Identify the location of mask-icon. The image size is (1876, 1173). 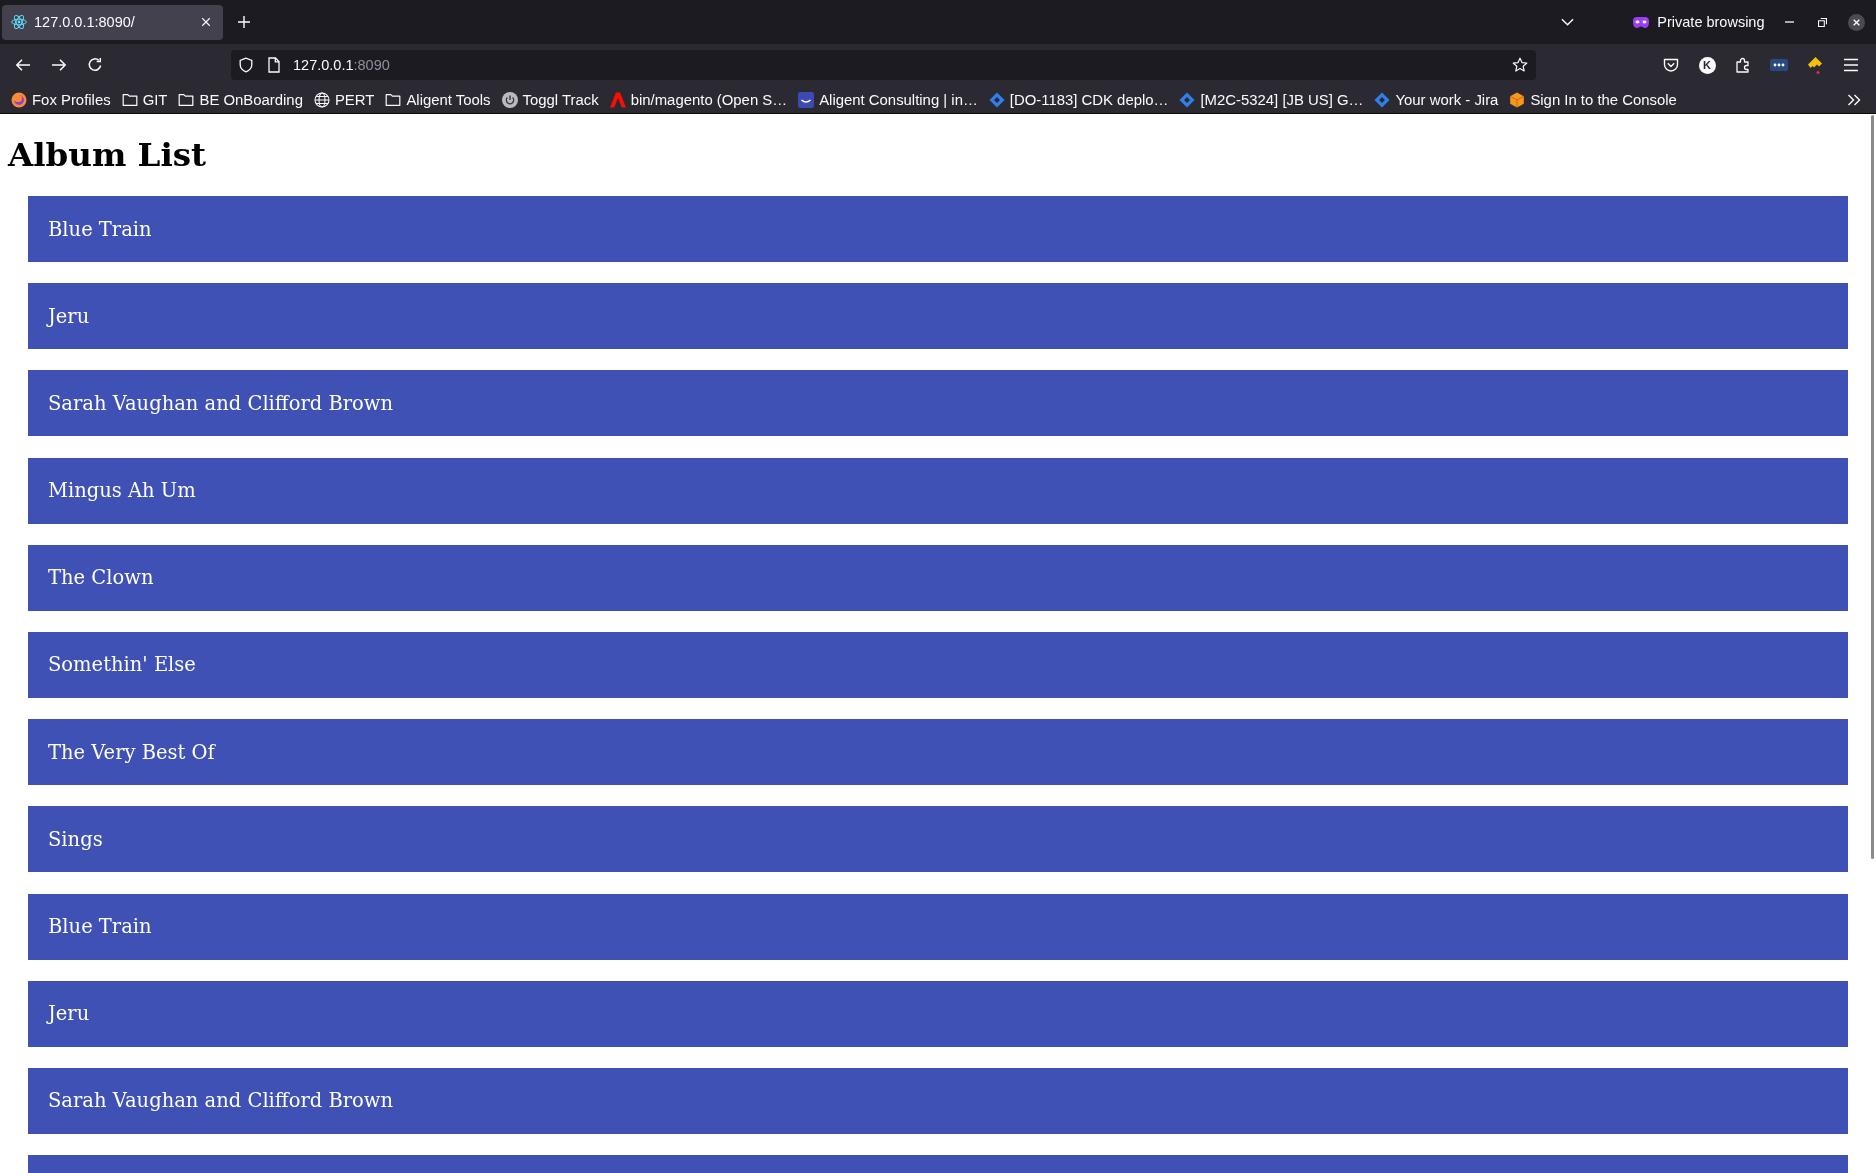
(1641, 22).